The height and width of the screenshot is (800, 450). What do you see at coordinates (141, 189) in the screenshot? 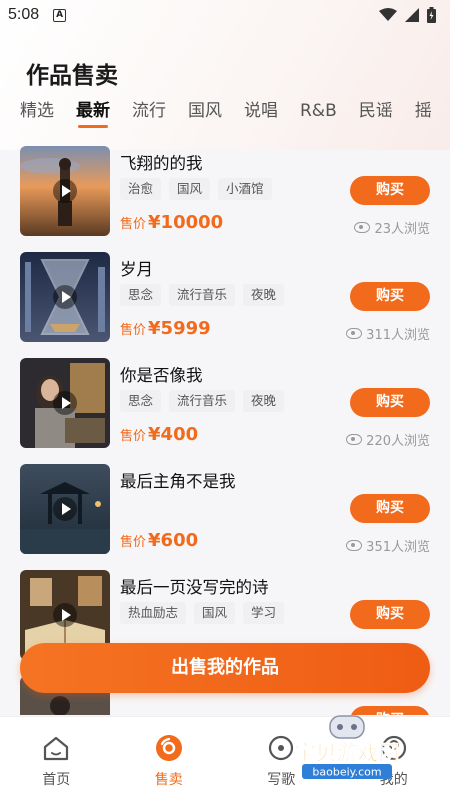
I see `tag: 治愈` at bounding box center [141, 189].